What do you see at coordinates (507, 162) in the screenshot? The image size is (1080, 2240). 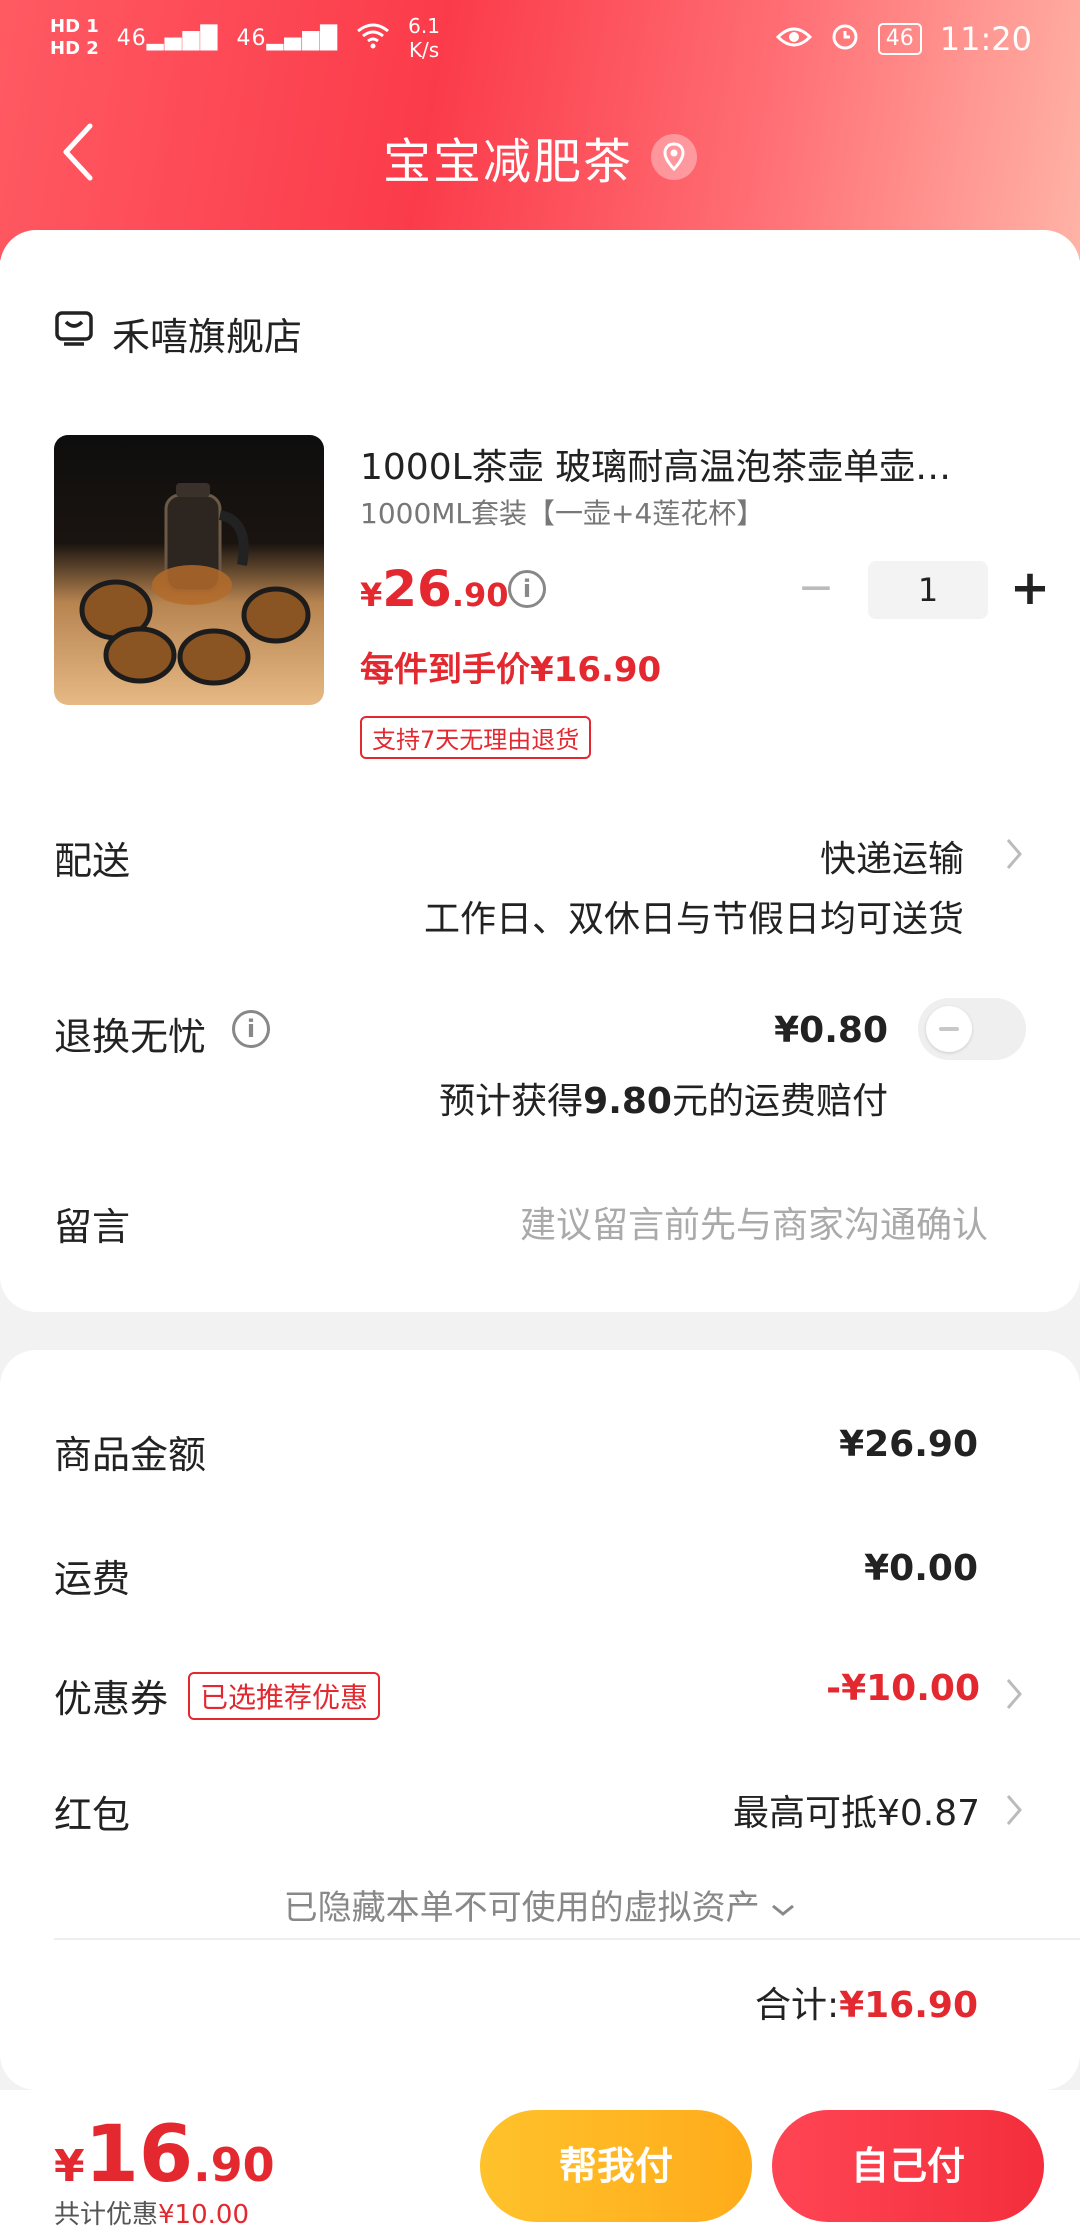 I see `page-title: 宝宝减肥茶` at bounding box center [507, 162].